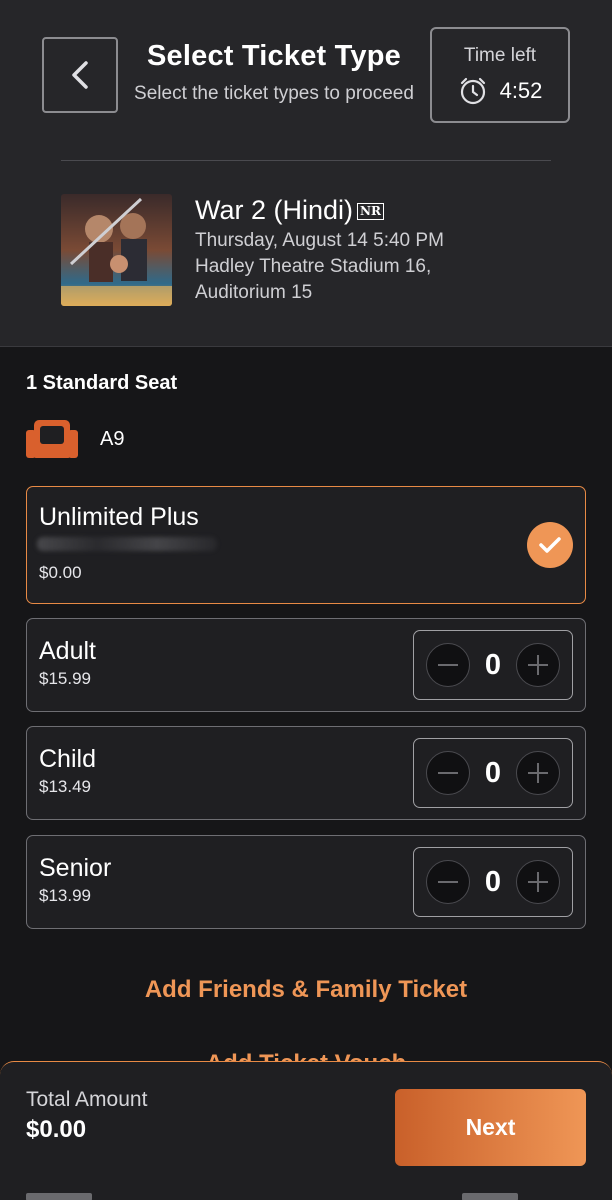  I want to click on ticket-price: $15.99, so click(65, 678).